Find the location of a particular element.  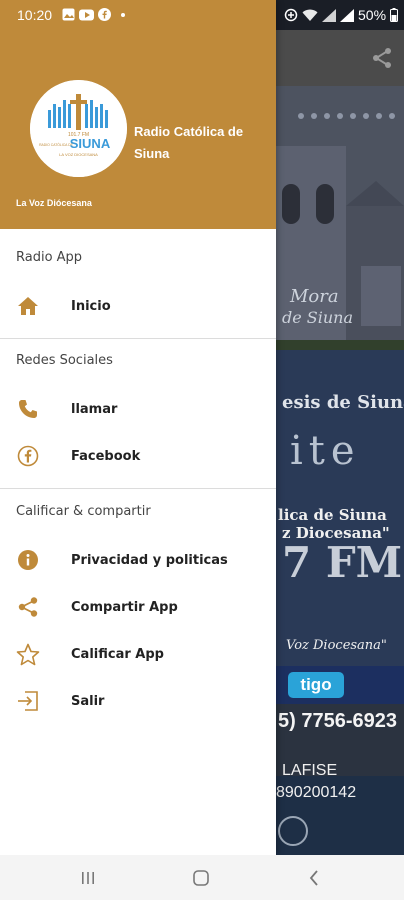

poster-text-5: lica de Siuna is located at coordinates (332, 515).